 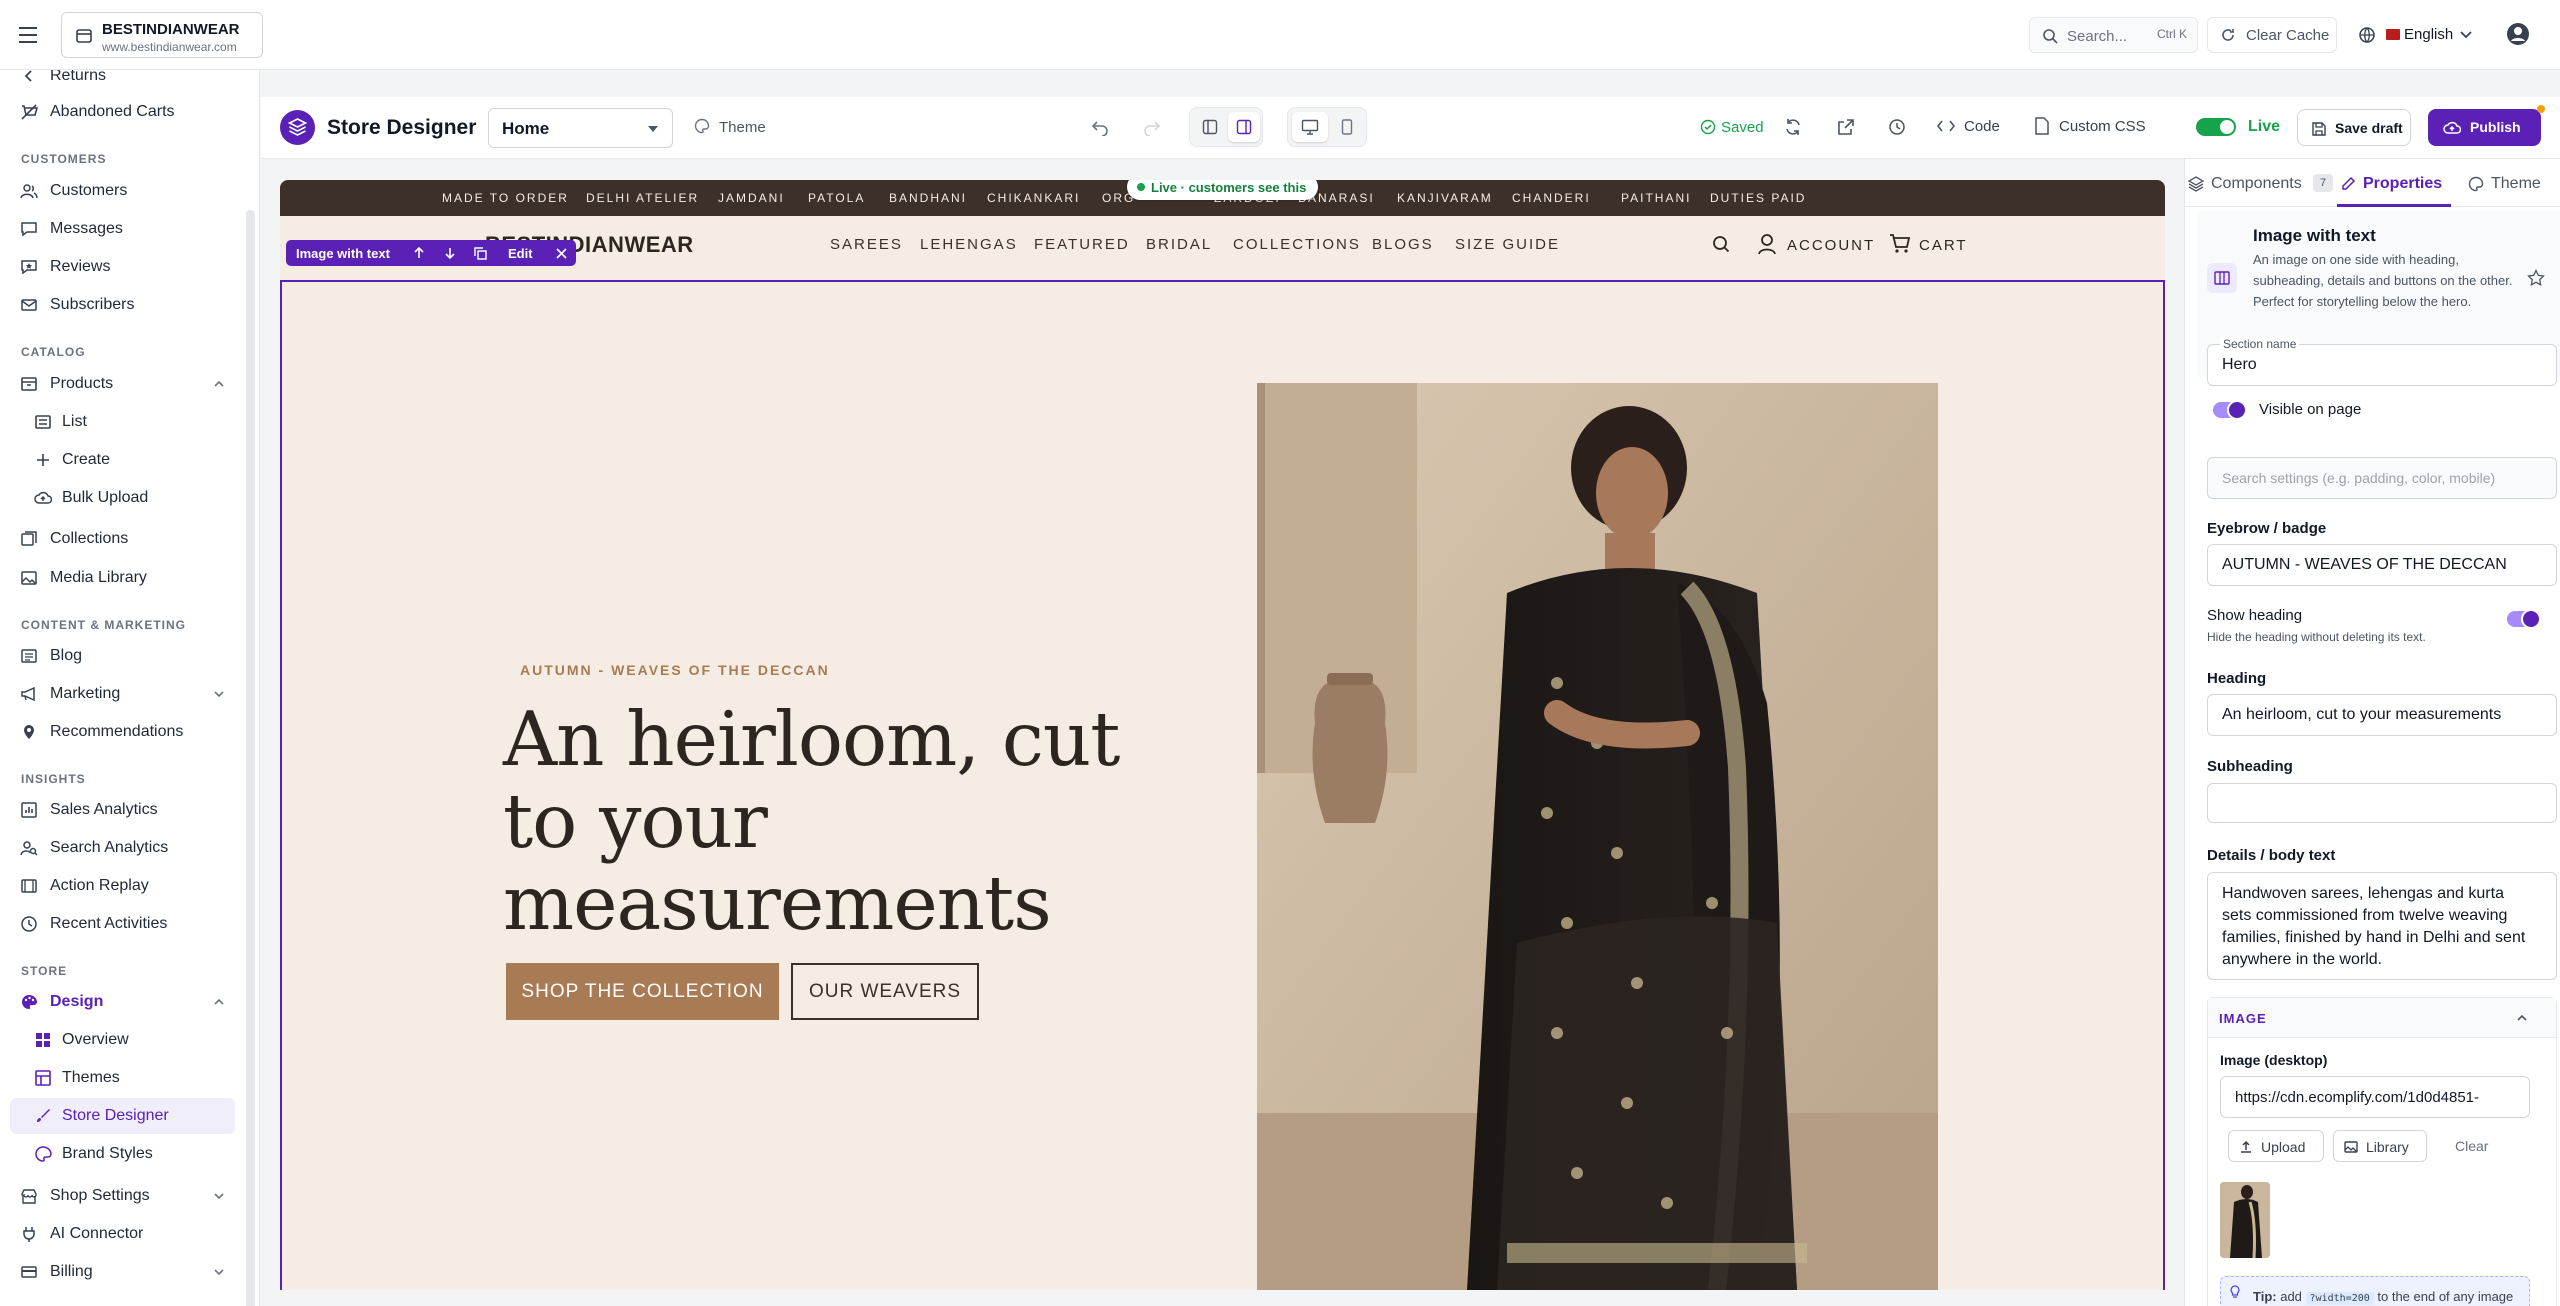 What do you see at coordinates (2380, 1146) in the screenshot?
I see `library-button: Library` at bounding box center [2380, 1146].